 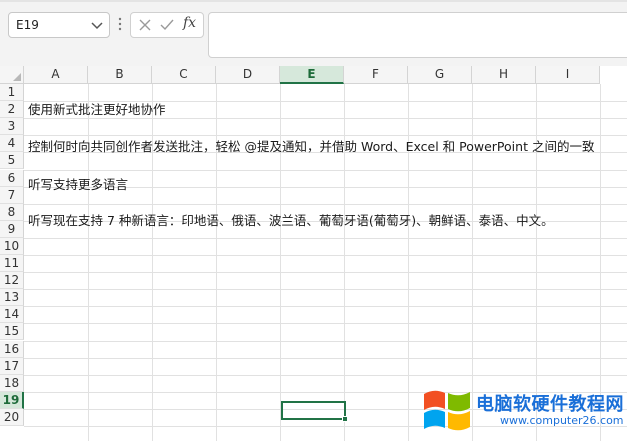 I want to click on cell-A6: 听写支持更多语言, so click(x=78, y=184).